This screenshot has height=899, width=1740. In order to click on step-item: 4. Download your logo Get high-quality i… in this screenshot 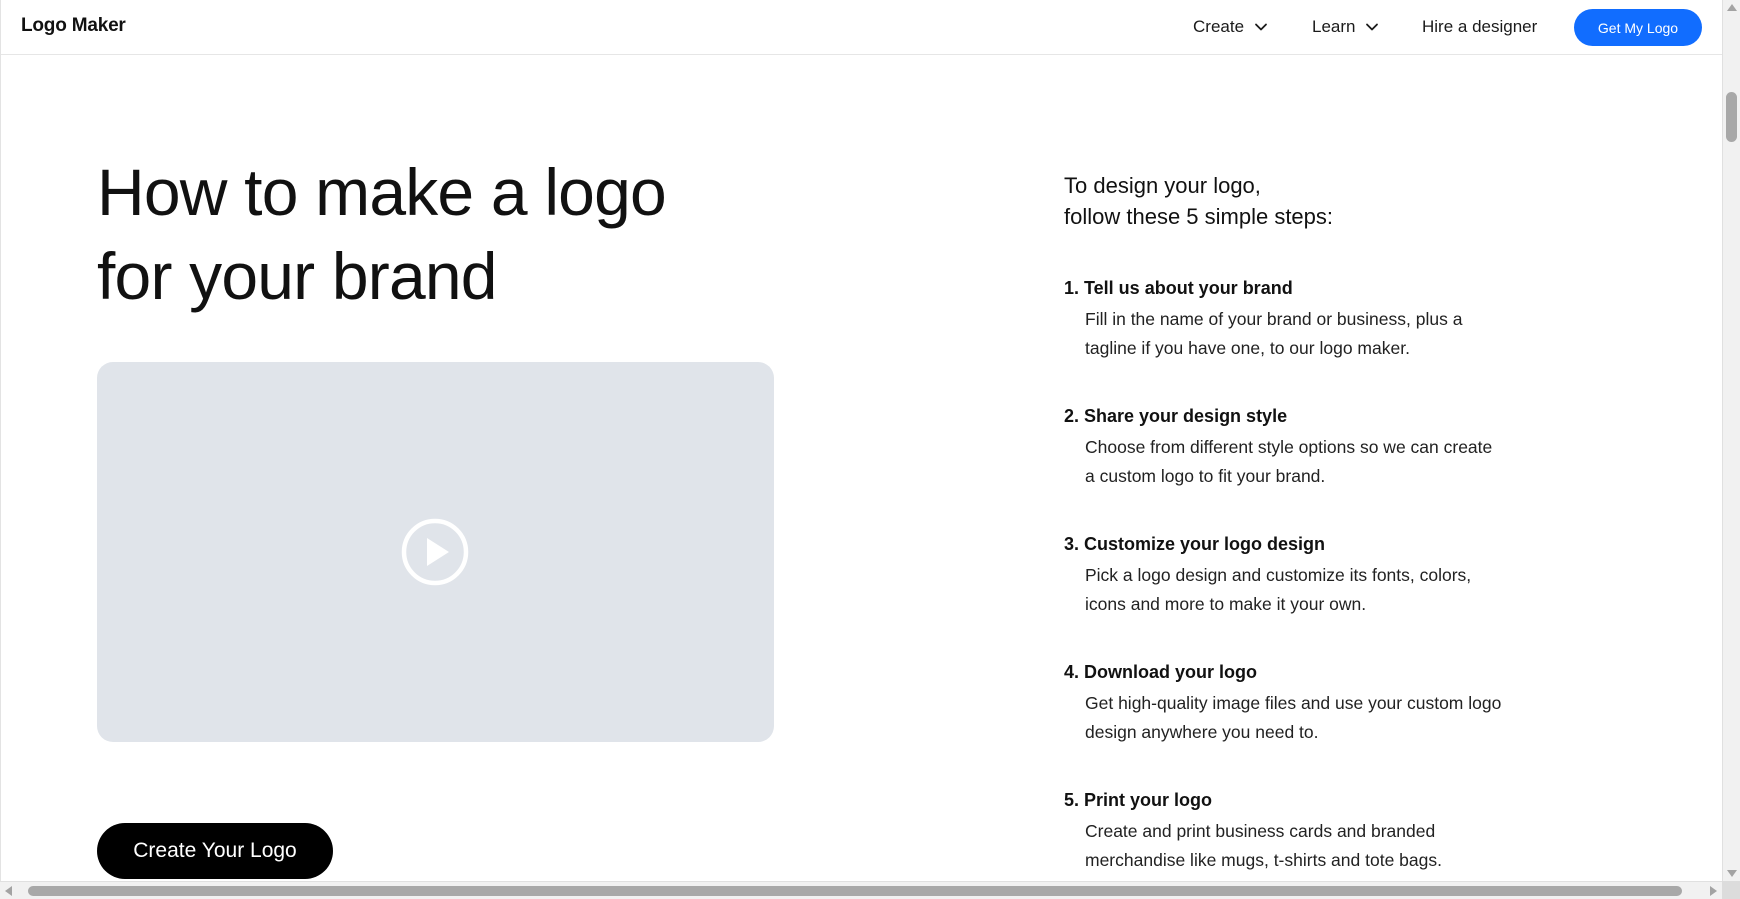, I will do `click(1284, 703)`.